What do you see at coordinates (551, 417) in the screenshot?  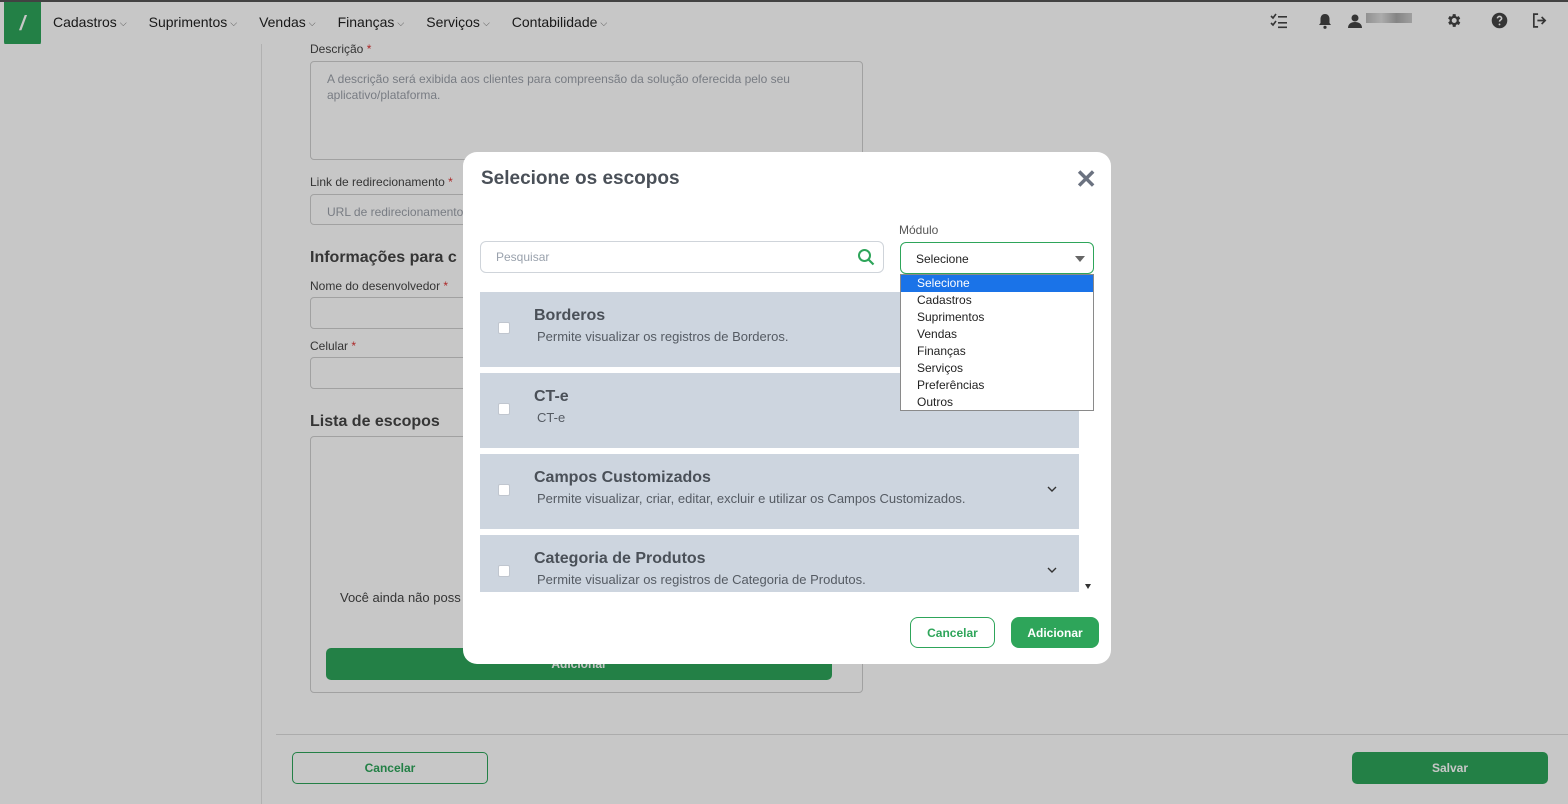 I see `scope-description: CT-e` at bounding box center [551, 417].